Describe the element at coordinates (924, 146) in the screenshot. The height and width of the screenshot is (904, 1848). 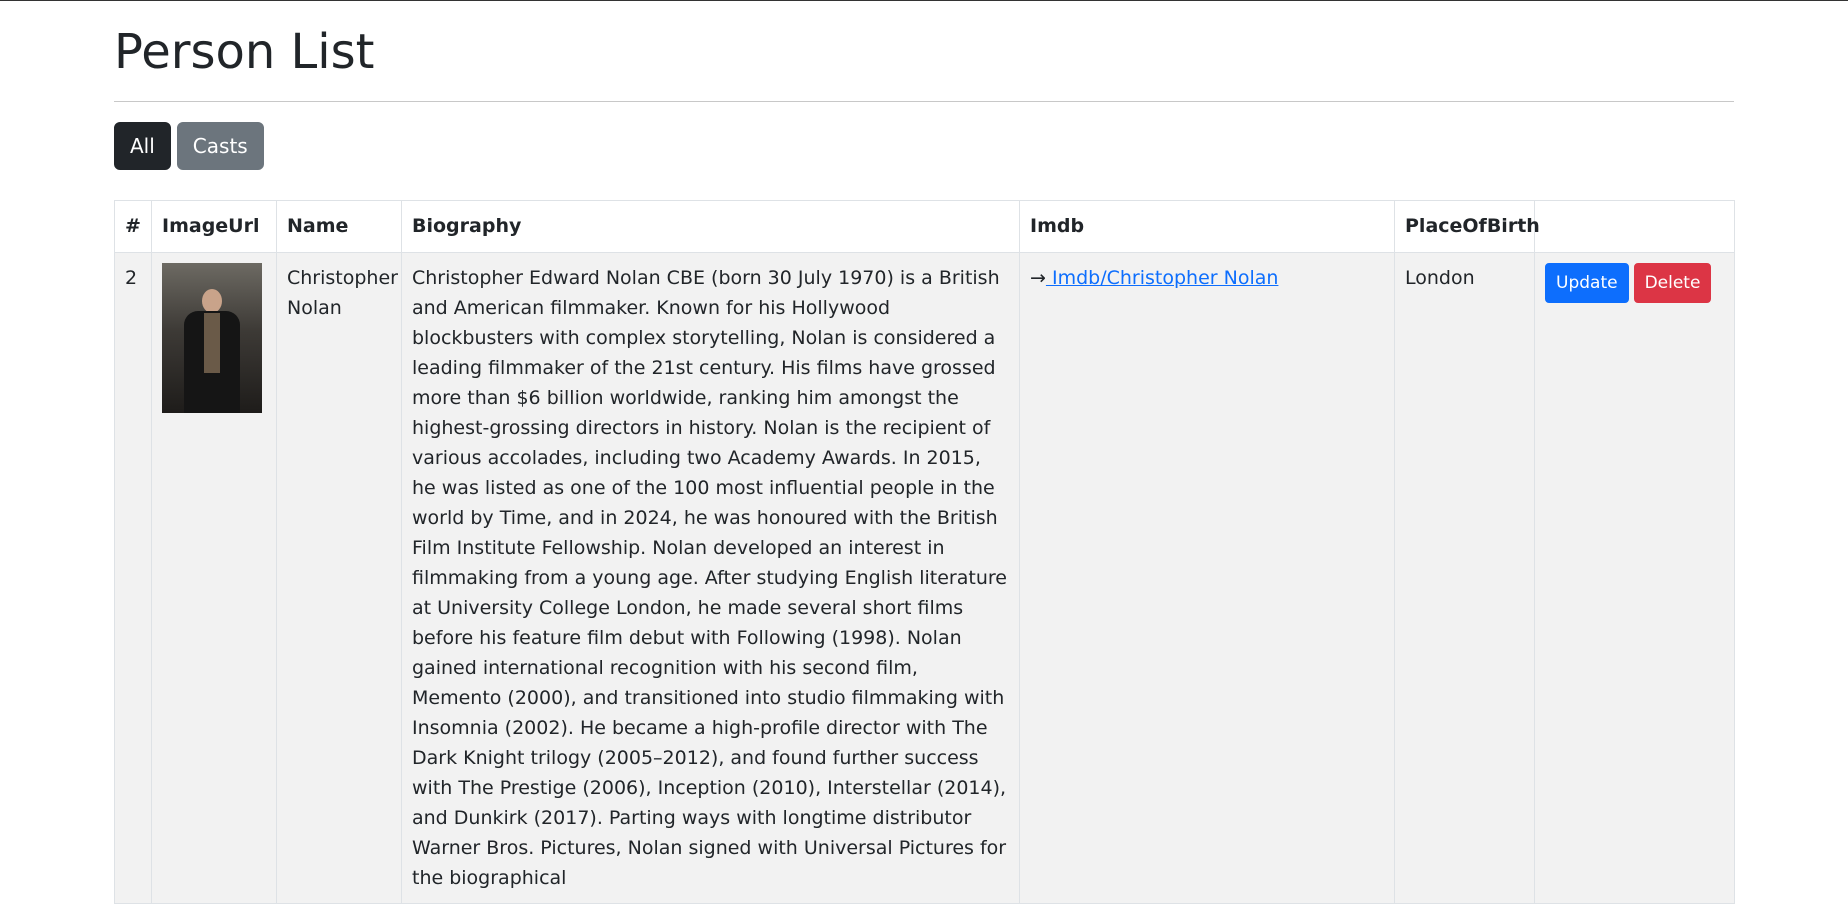
I see `filter-button-group: All Casts` at that location.